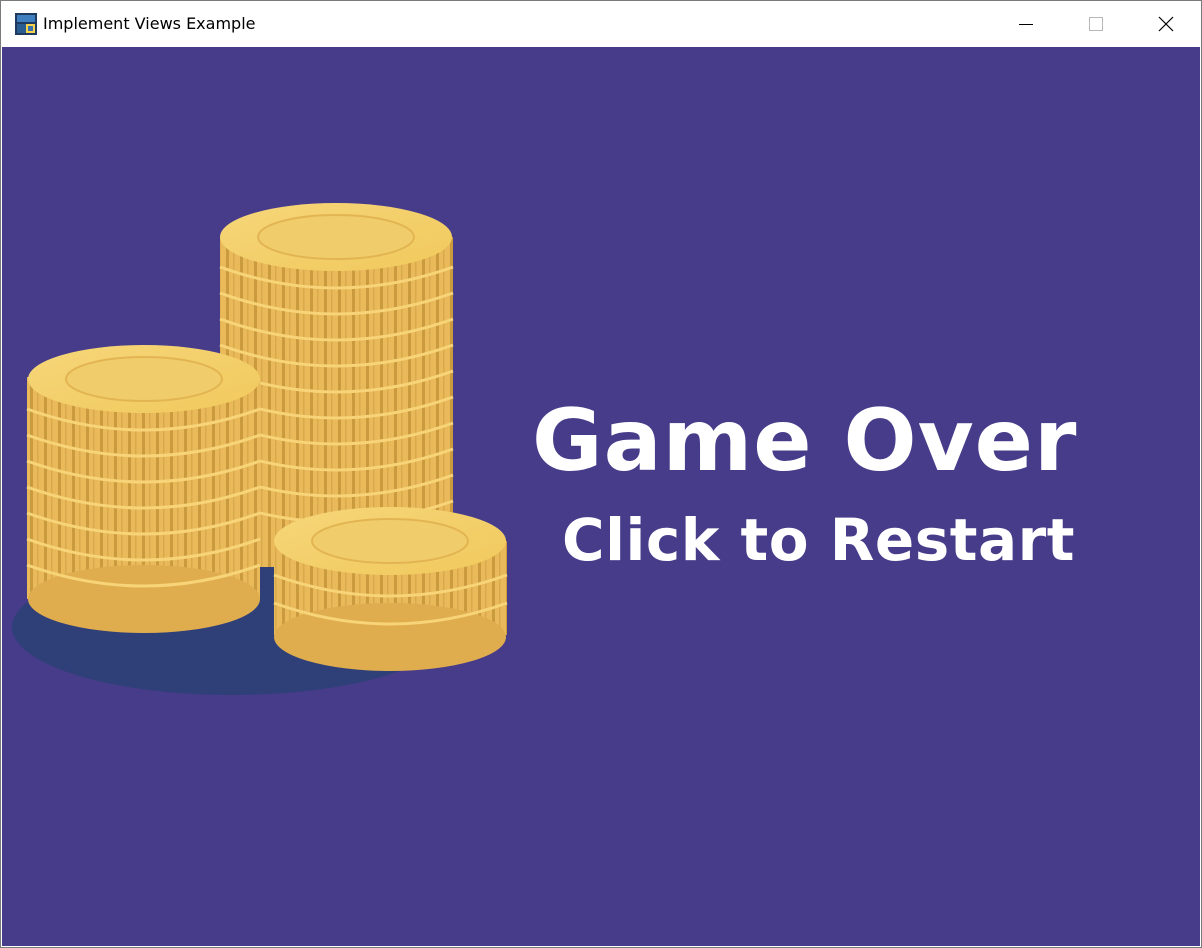 The height and width of the screenshot is (948, 1202). Describe the element at coordinates (149, 23) in the screenshot. I see `window-title: Implement Views Example` at that location.